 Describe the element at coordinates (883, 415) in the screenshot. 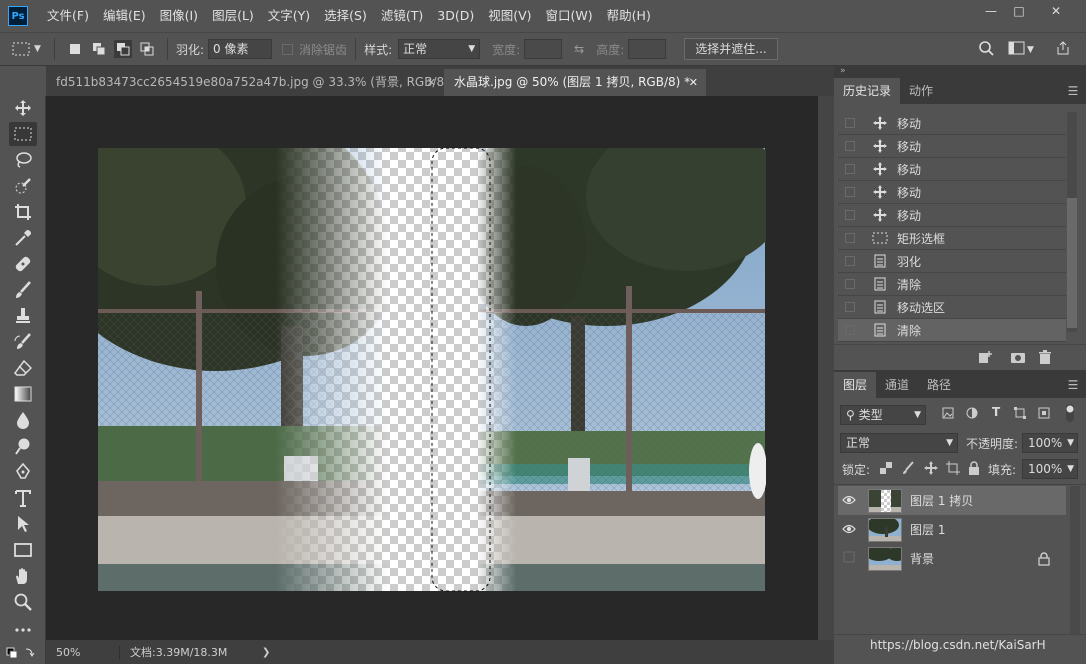

I see `layer-filter-select: ⚲ 类型 ▼` at that location.